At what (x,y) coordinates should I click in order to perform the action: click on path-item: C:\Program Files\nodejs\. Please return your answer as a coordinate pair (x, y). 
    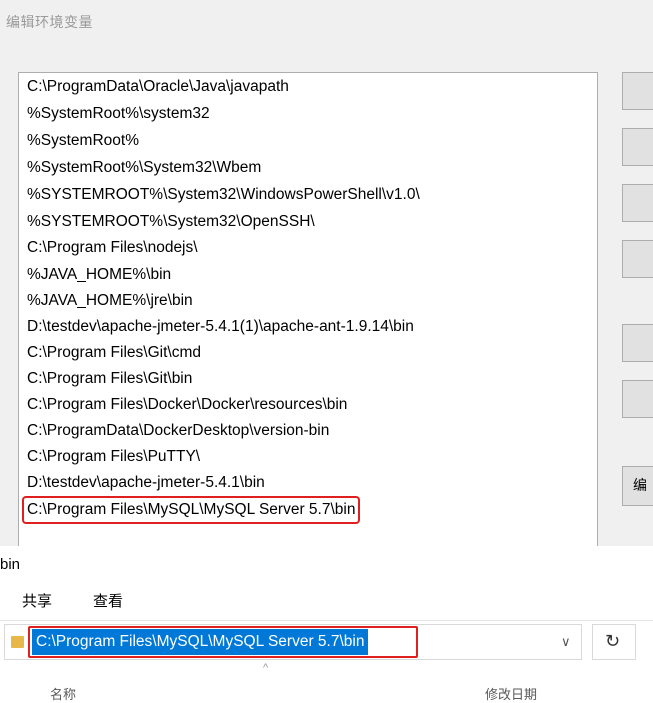
    Looking at the image, I should click on (112, 248).